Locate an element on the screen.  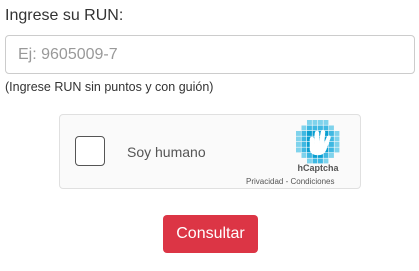
privacy-link: Privacidad is located at coordinates (264, 181).